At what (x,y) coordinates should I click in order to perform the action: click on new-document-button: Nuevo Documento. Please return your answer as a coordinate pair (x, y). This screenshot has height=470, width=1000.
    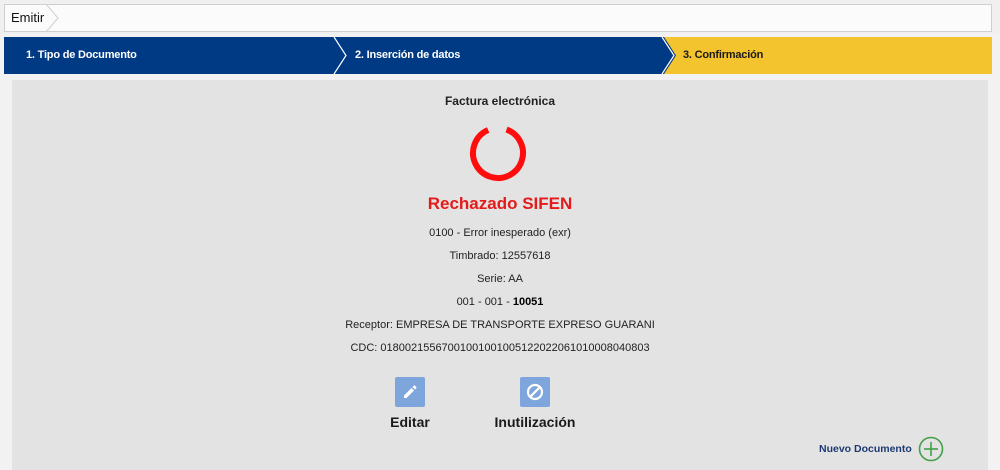
    Looking at the image, I should click on (881, 449).